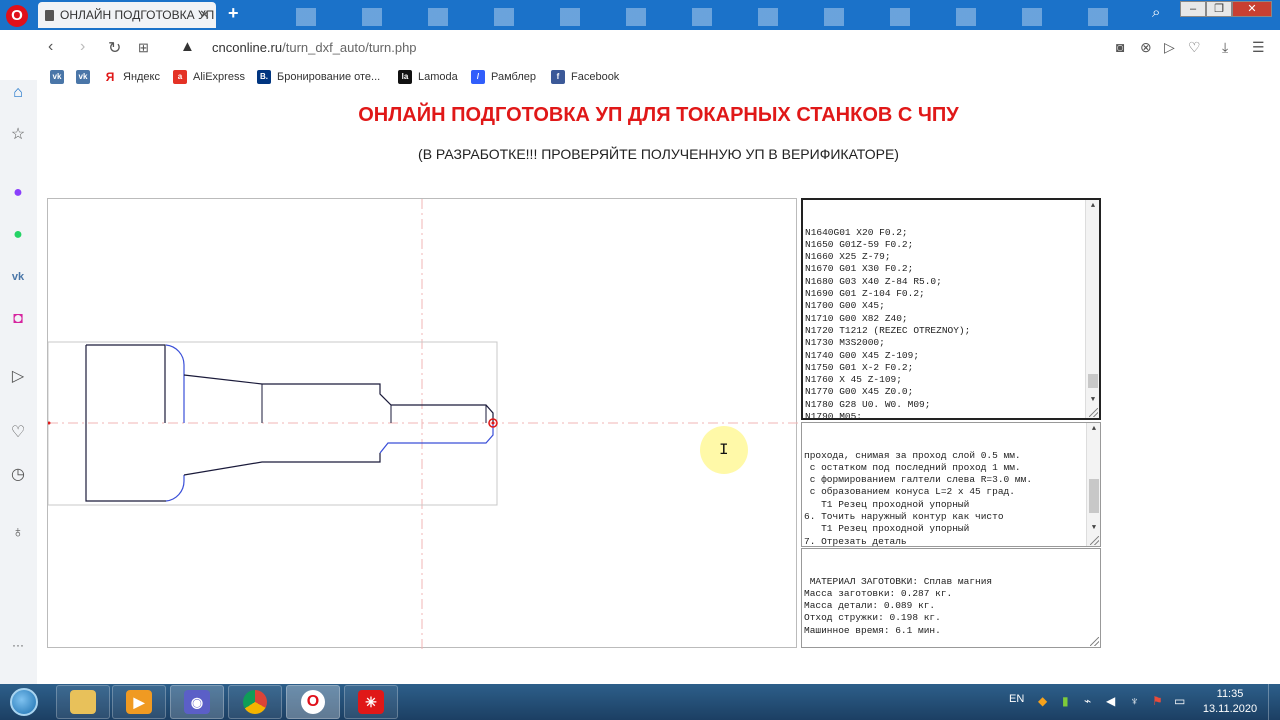 The height and width of the screenshot is (720, 1280). What do you see at coordinates (724, 450) in the screenshot?
I see `text-cursor-icon: I` at bounding box center [724, 450].